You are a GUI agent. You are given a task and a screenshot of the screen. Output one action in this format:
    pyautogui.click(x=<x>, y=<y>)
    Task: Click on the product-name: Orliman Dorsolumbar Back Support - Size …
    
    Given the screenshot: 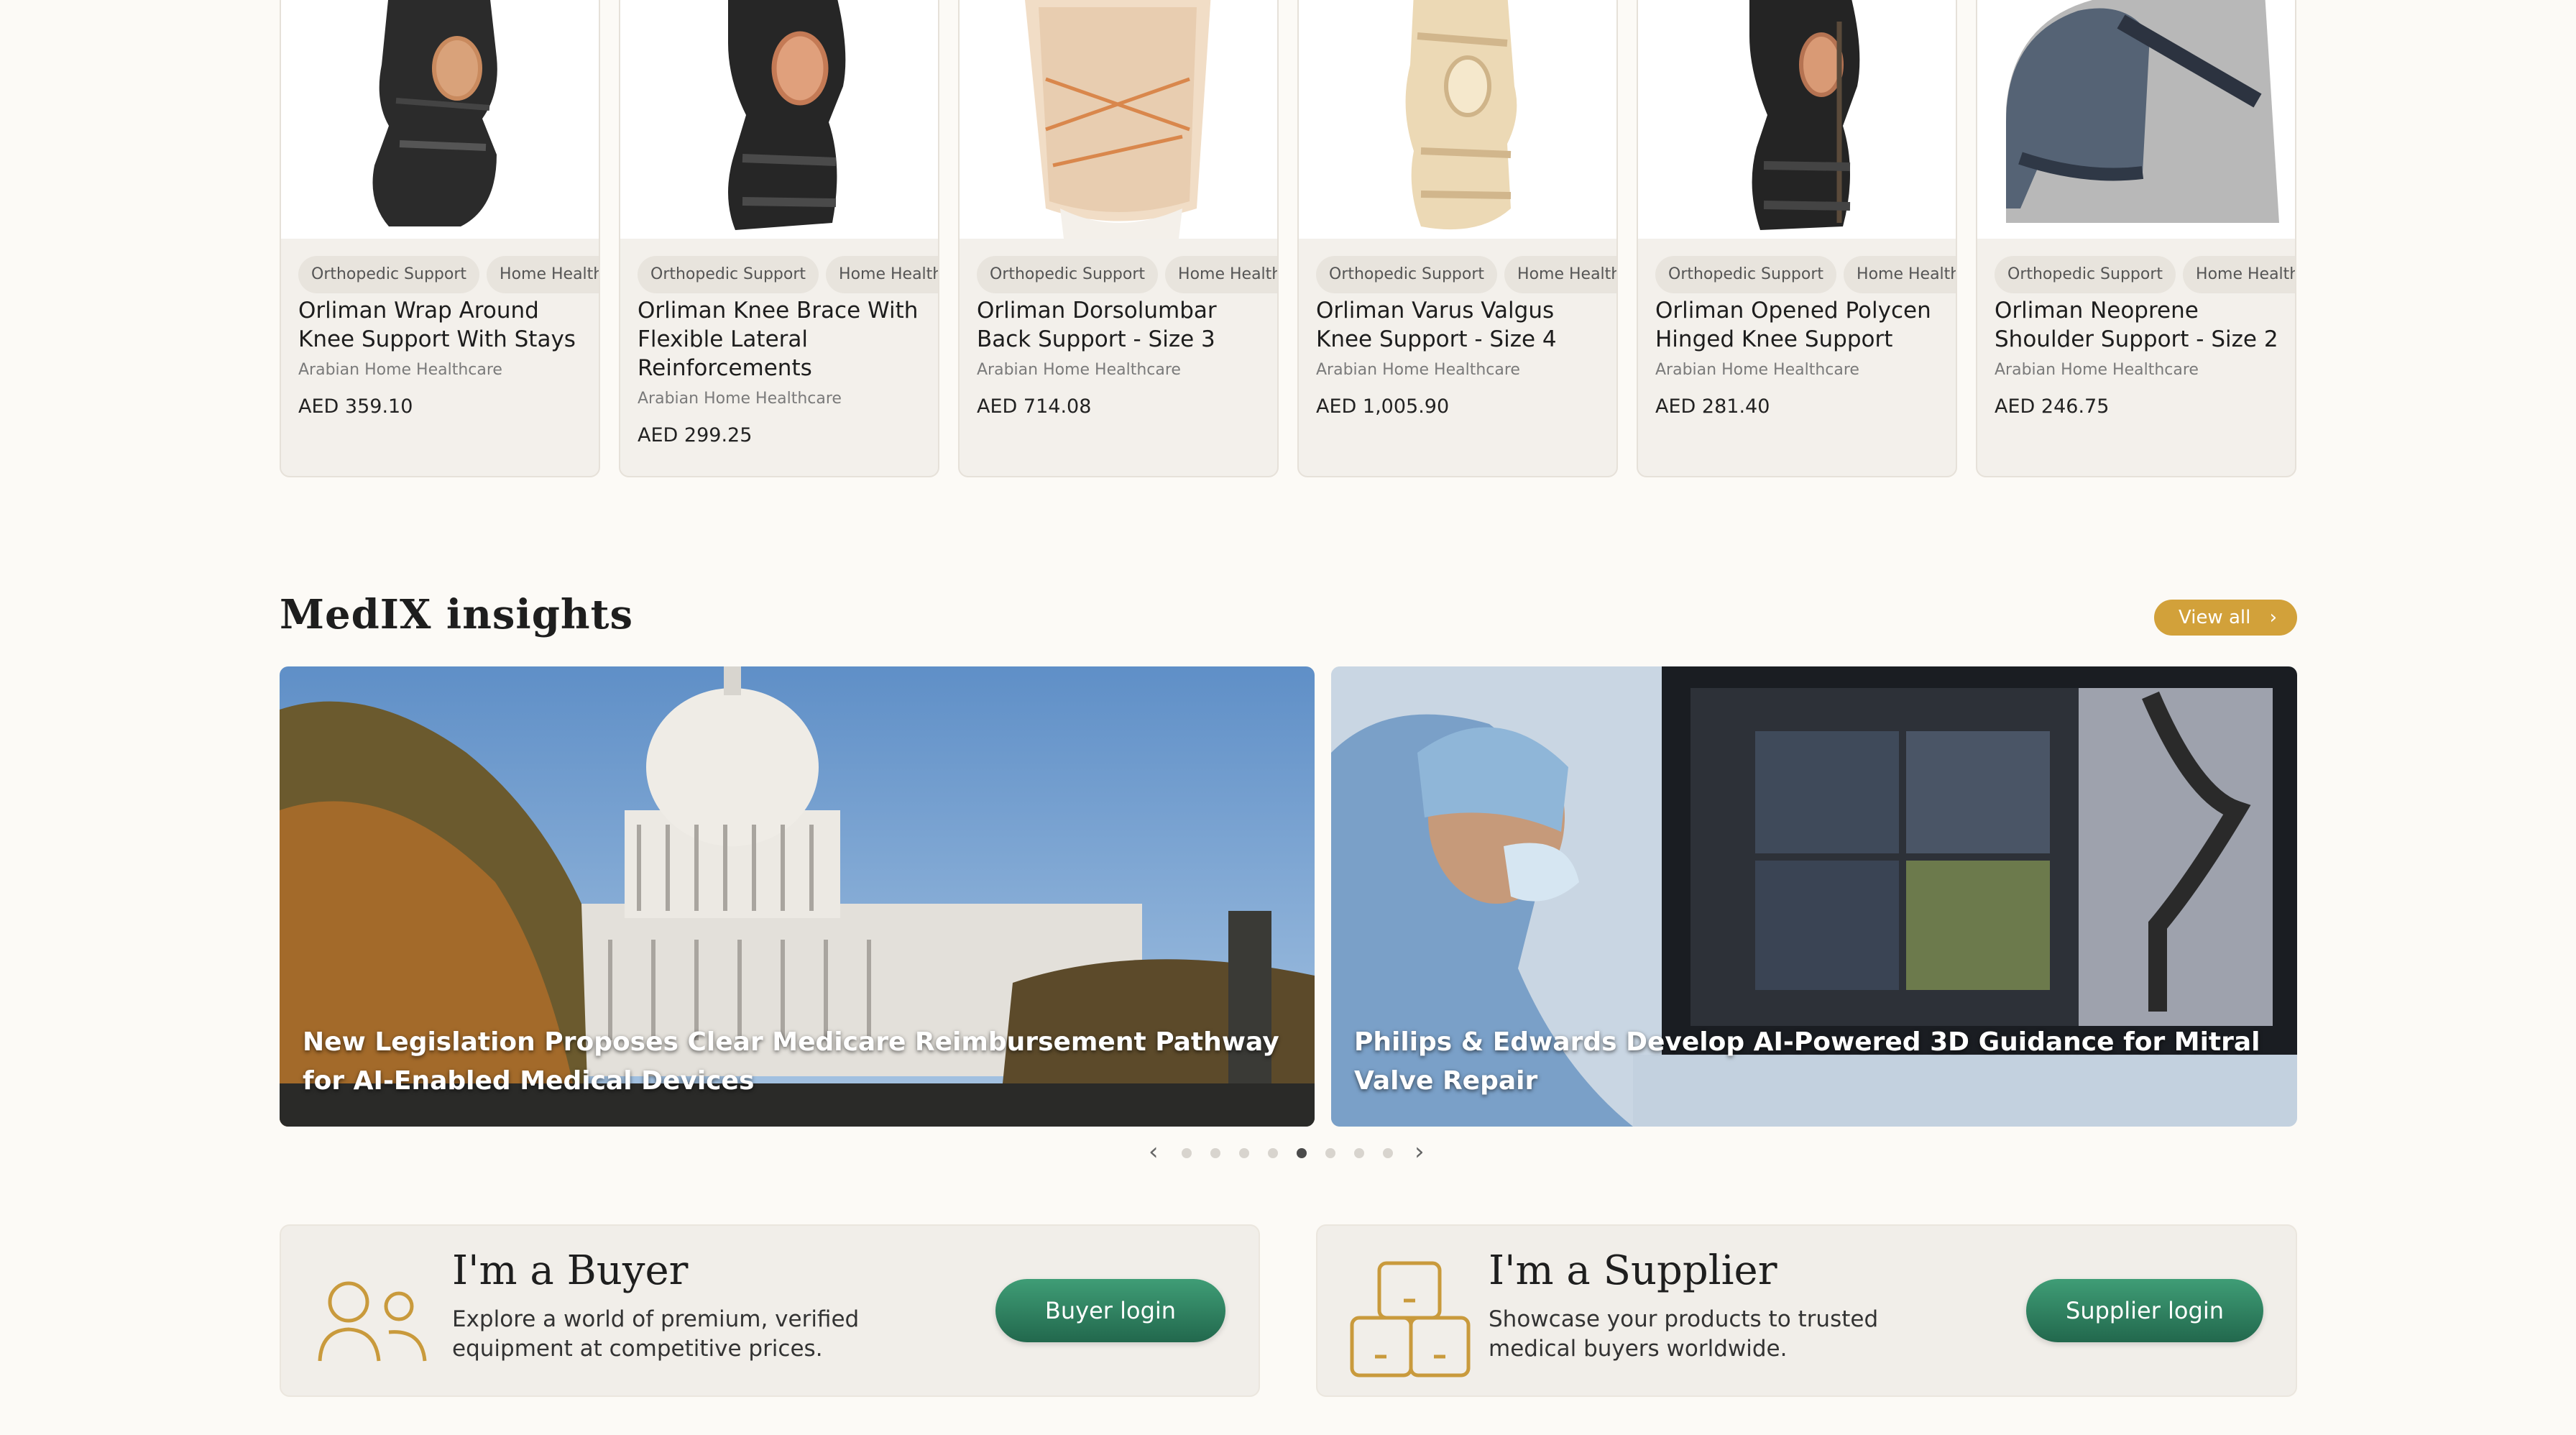 What is the action you would take?
    pyautogui.click(x=1120, y=325)
    